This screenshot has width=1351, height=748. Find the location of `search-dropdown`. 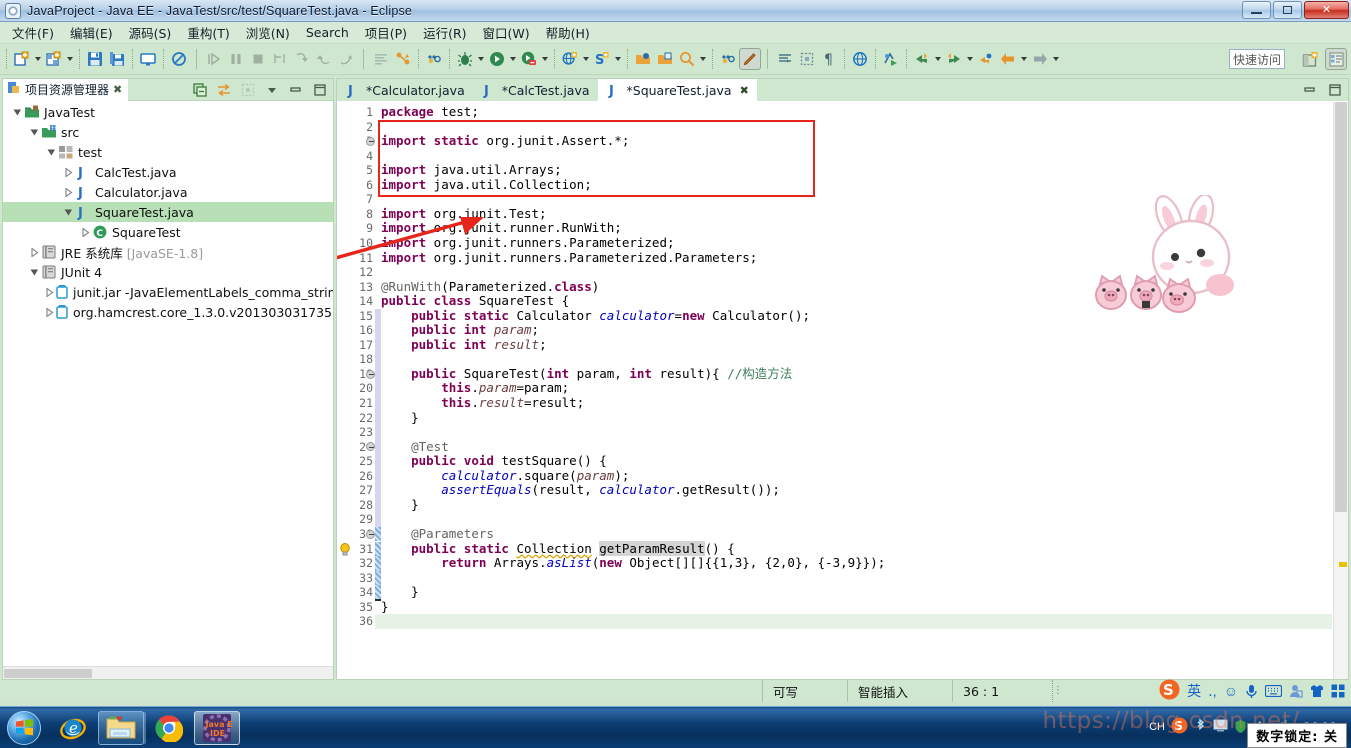

search-dropdown is located at coordinates (703, 59).